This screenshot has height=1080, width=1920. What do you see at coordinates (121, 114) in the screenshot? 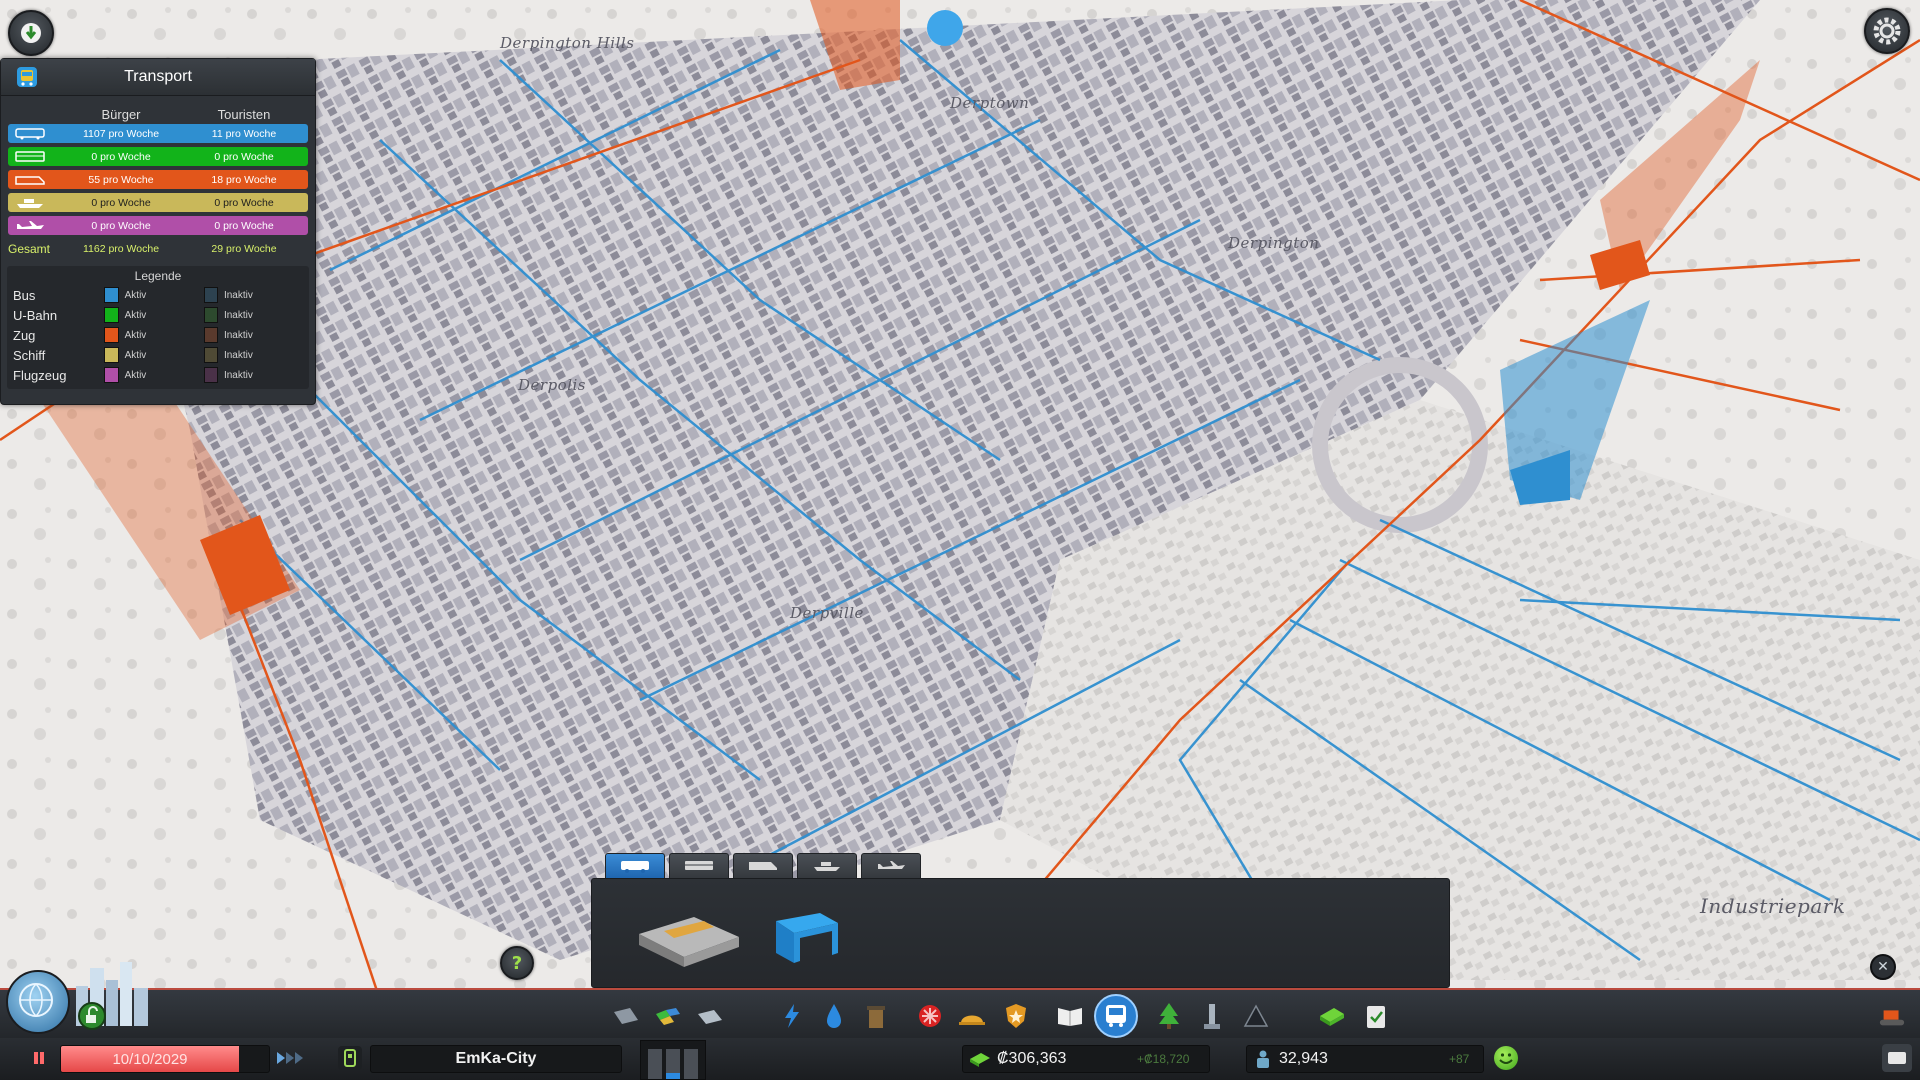
I see `column-citizens: Bürger` at bounding box center [121, 114].